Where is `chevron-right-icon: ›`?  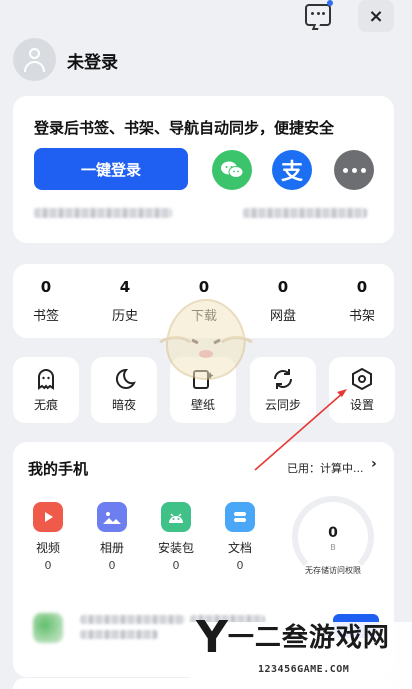 chevron-right-icon: › is located at coordinates (374, 464).